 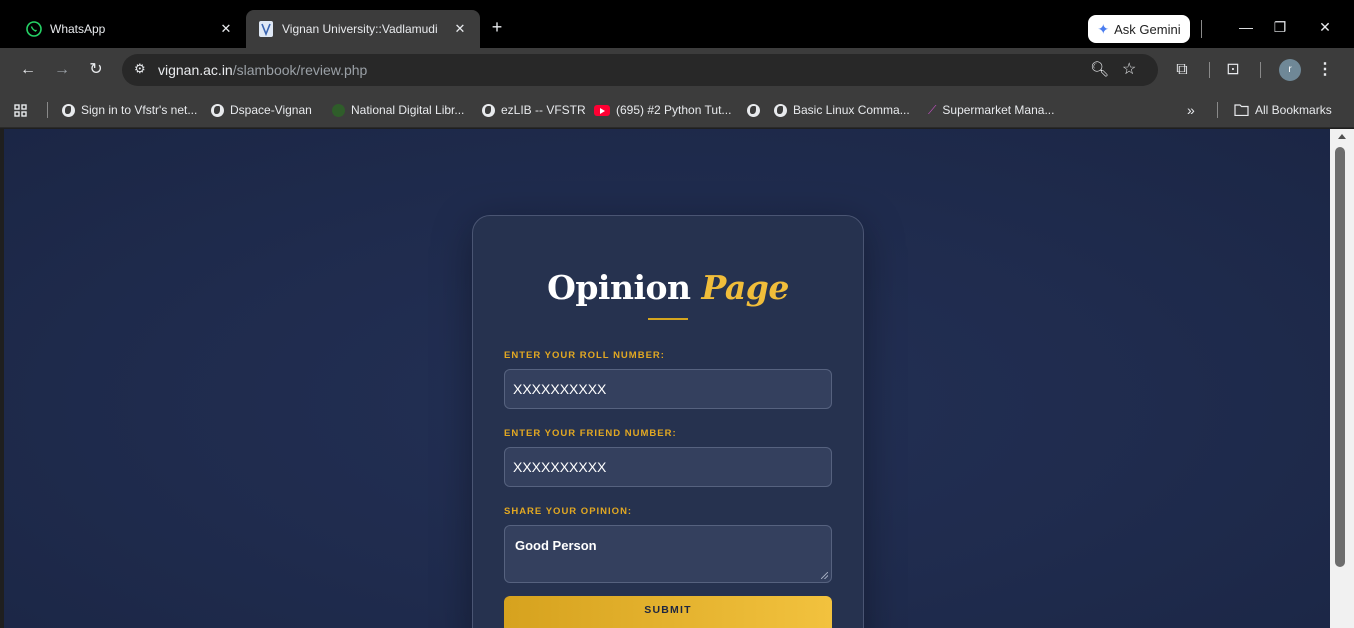 What do you see at coordinates (34, 29) in the screenshot?
I see `whatsapp-icon` at bounding box center [34, 29].